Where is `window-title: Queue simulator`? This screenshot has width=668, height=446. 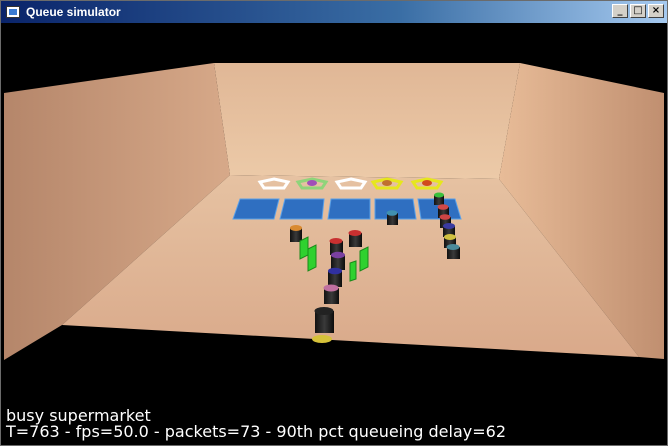
window-title: Queue simulator is located at coordinates (73, 12).